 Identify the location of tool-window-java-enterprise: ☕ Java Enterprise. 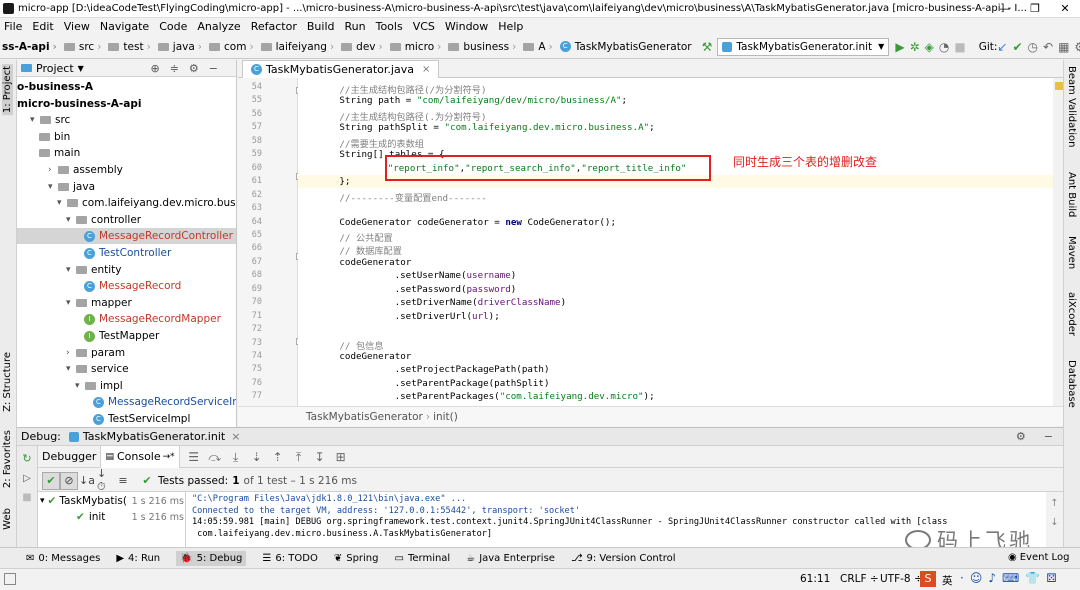
(510, 558).